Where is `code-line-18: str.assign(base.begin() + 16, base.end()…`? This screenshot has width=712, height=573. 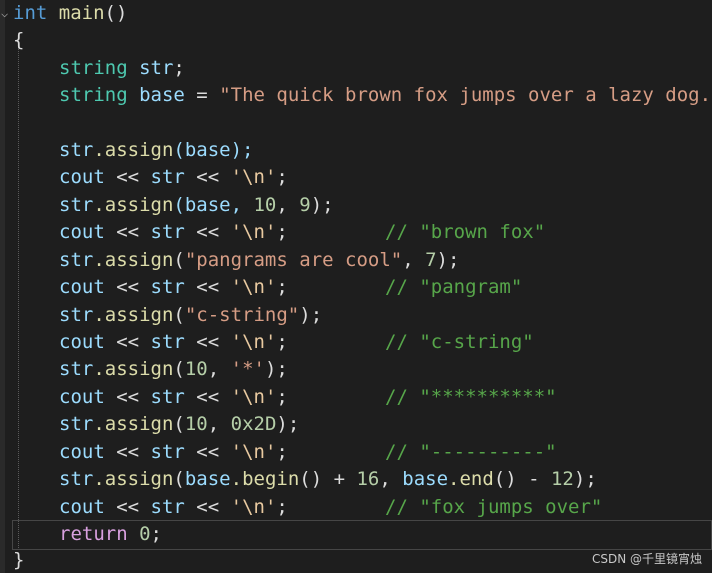 code-line-18: str.assign(base.begin() + 16, base.end()… is located at coordinates (328, 479).